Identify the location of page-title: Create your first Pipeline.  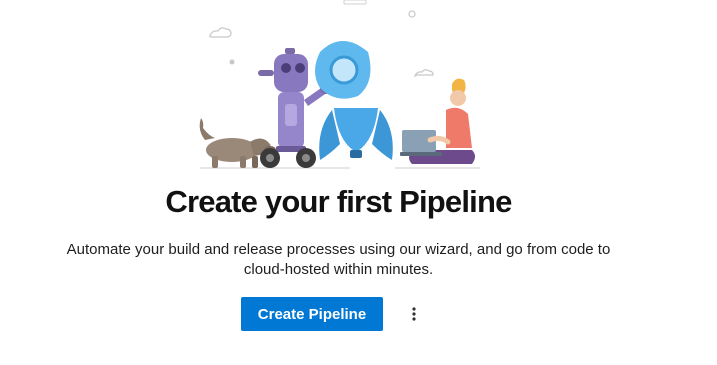
(338, 201).